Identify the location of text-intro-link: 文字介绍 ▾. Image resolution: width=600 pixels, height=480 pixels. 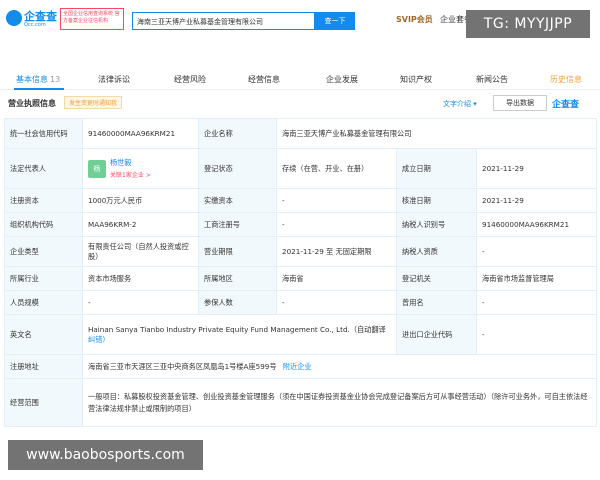
(460, 104).